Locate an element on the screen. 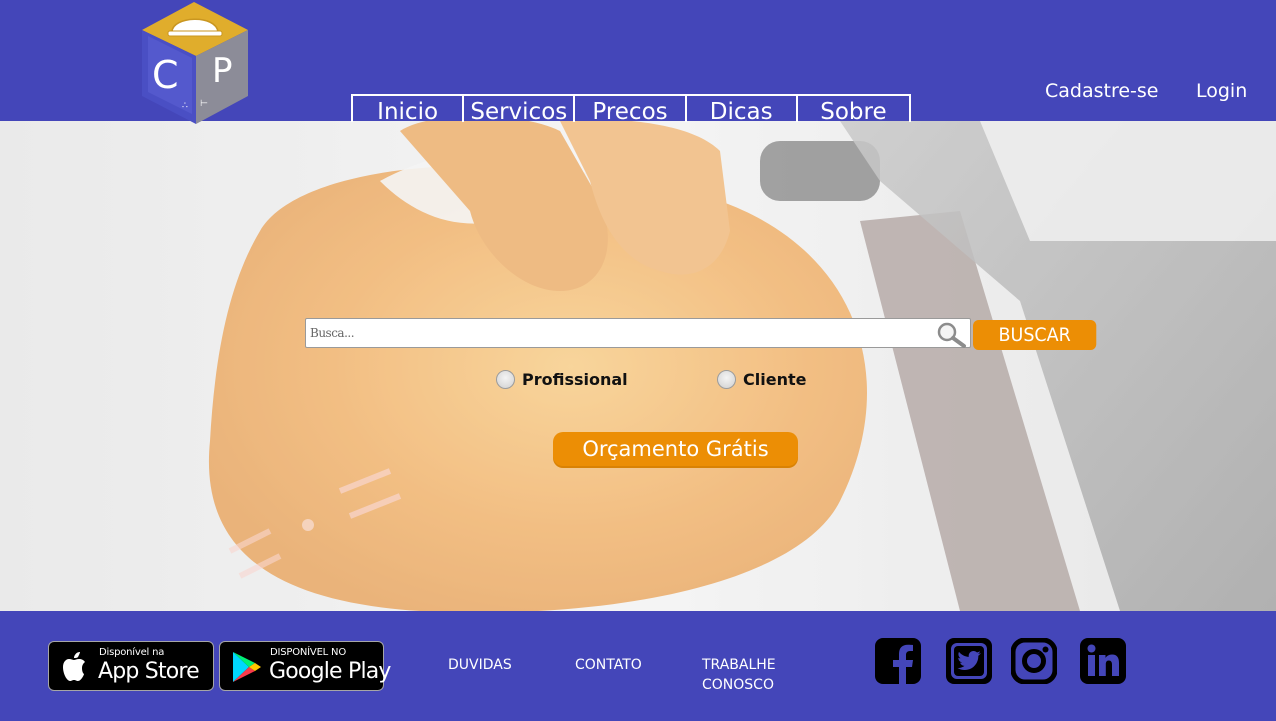 This screenshot has width=1276, height=721. facebook-icon is located at coordinates (898, 661).